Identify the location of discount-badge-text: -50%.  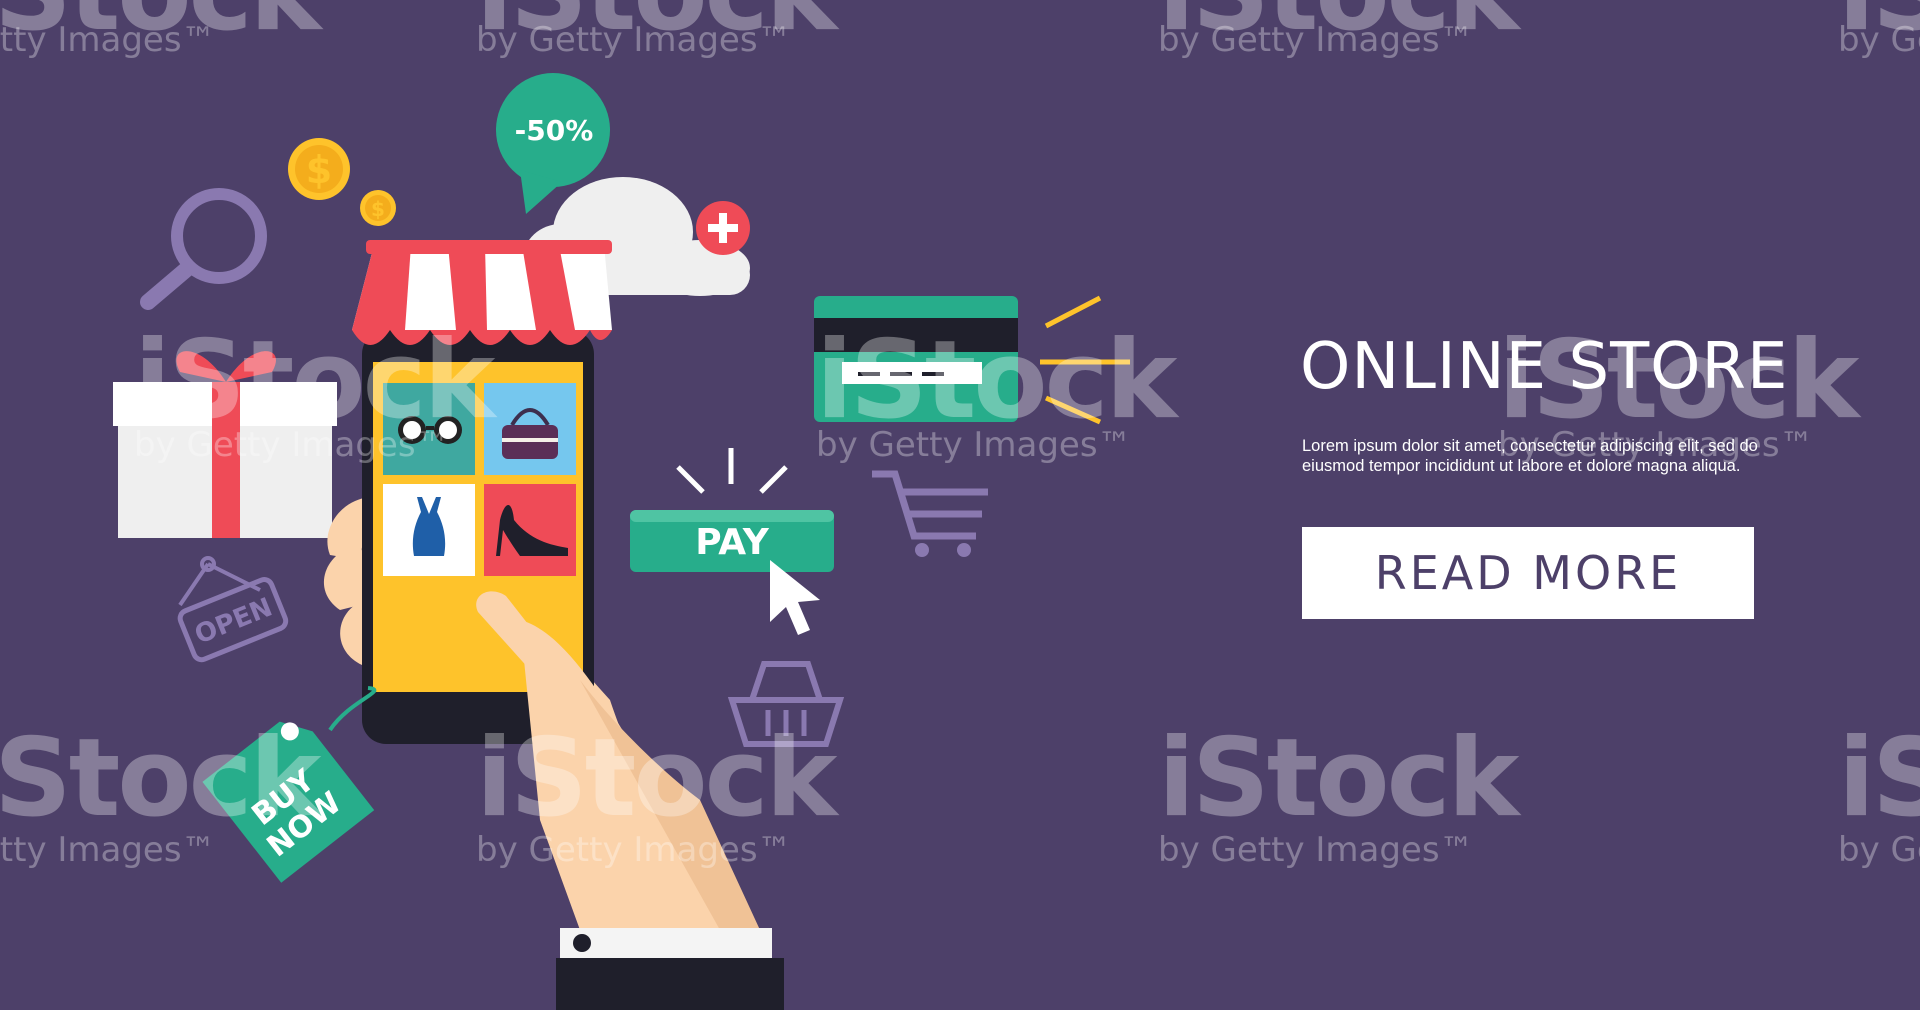
(554, 130).